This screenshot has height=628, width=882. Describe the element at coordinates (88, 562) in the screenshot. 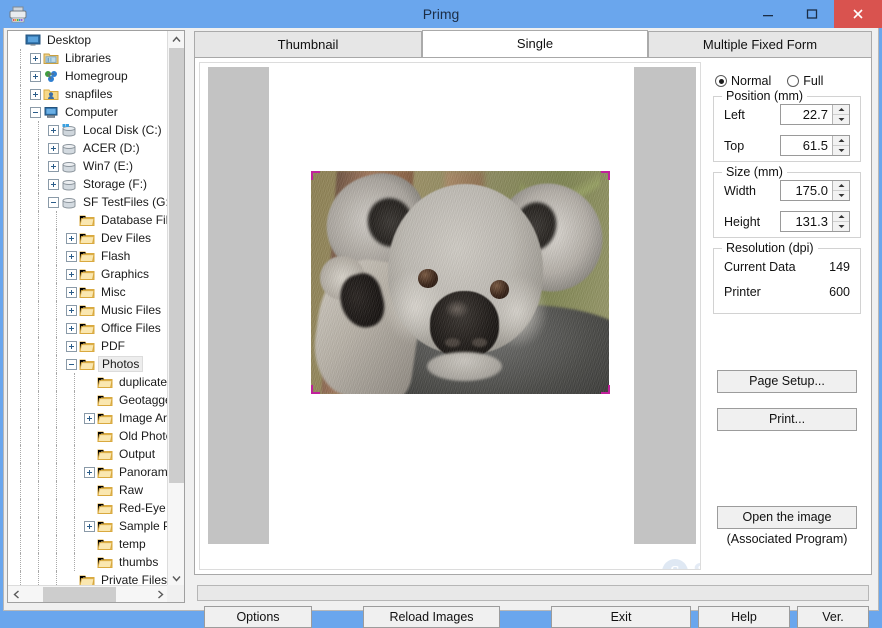

I see `tree-item: thumbs` at that location.